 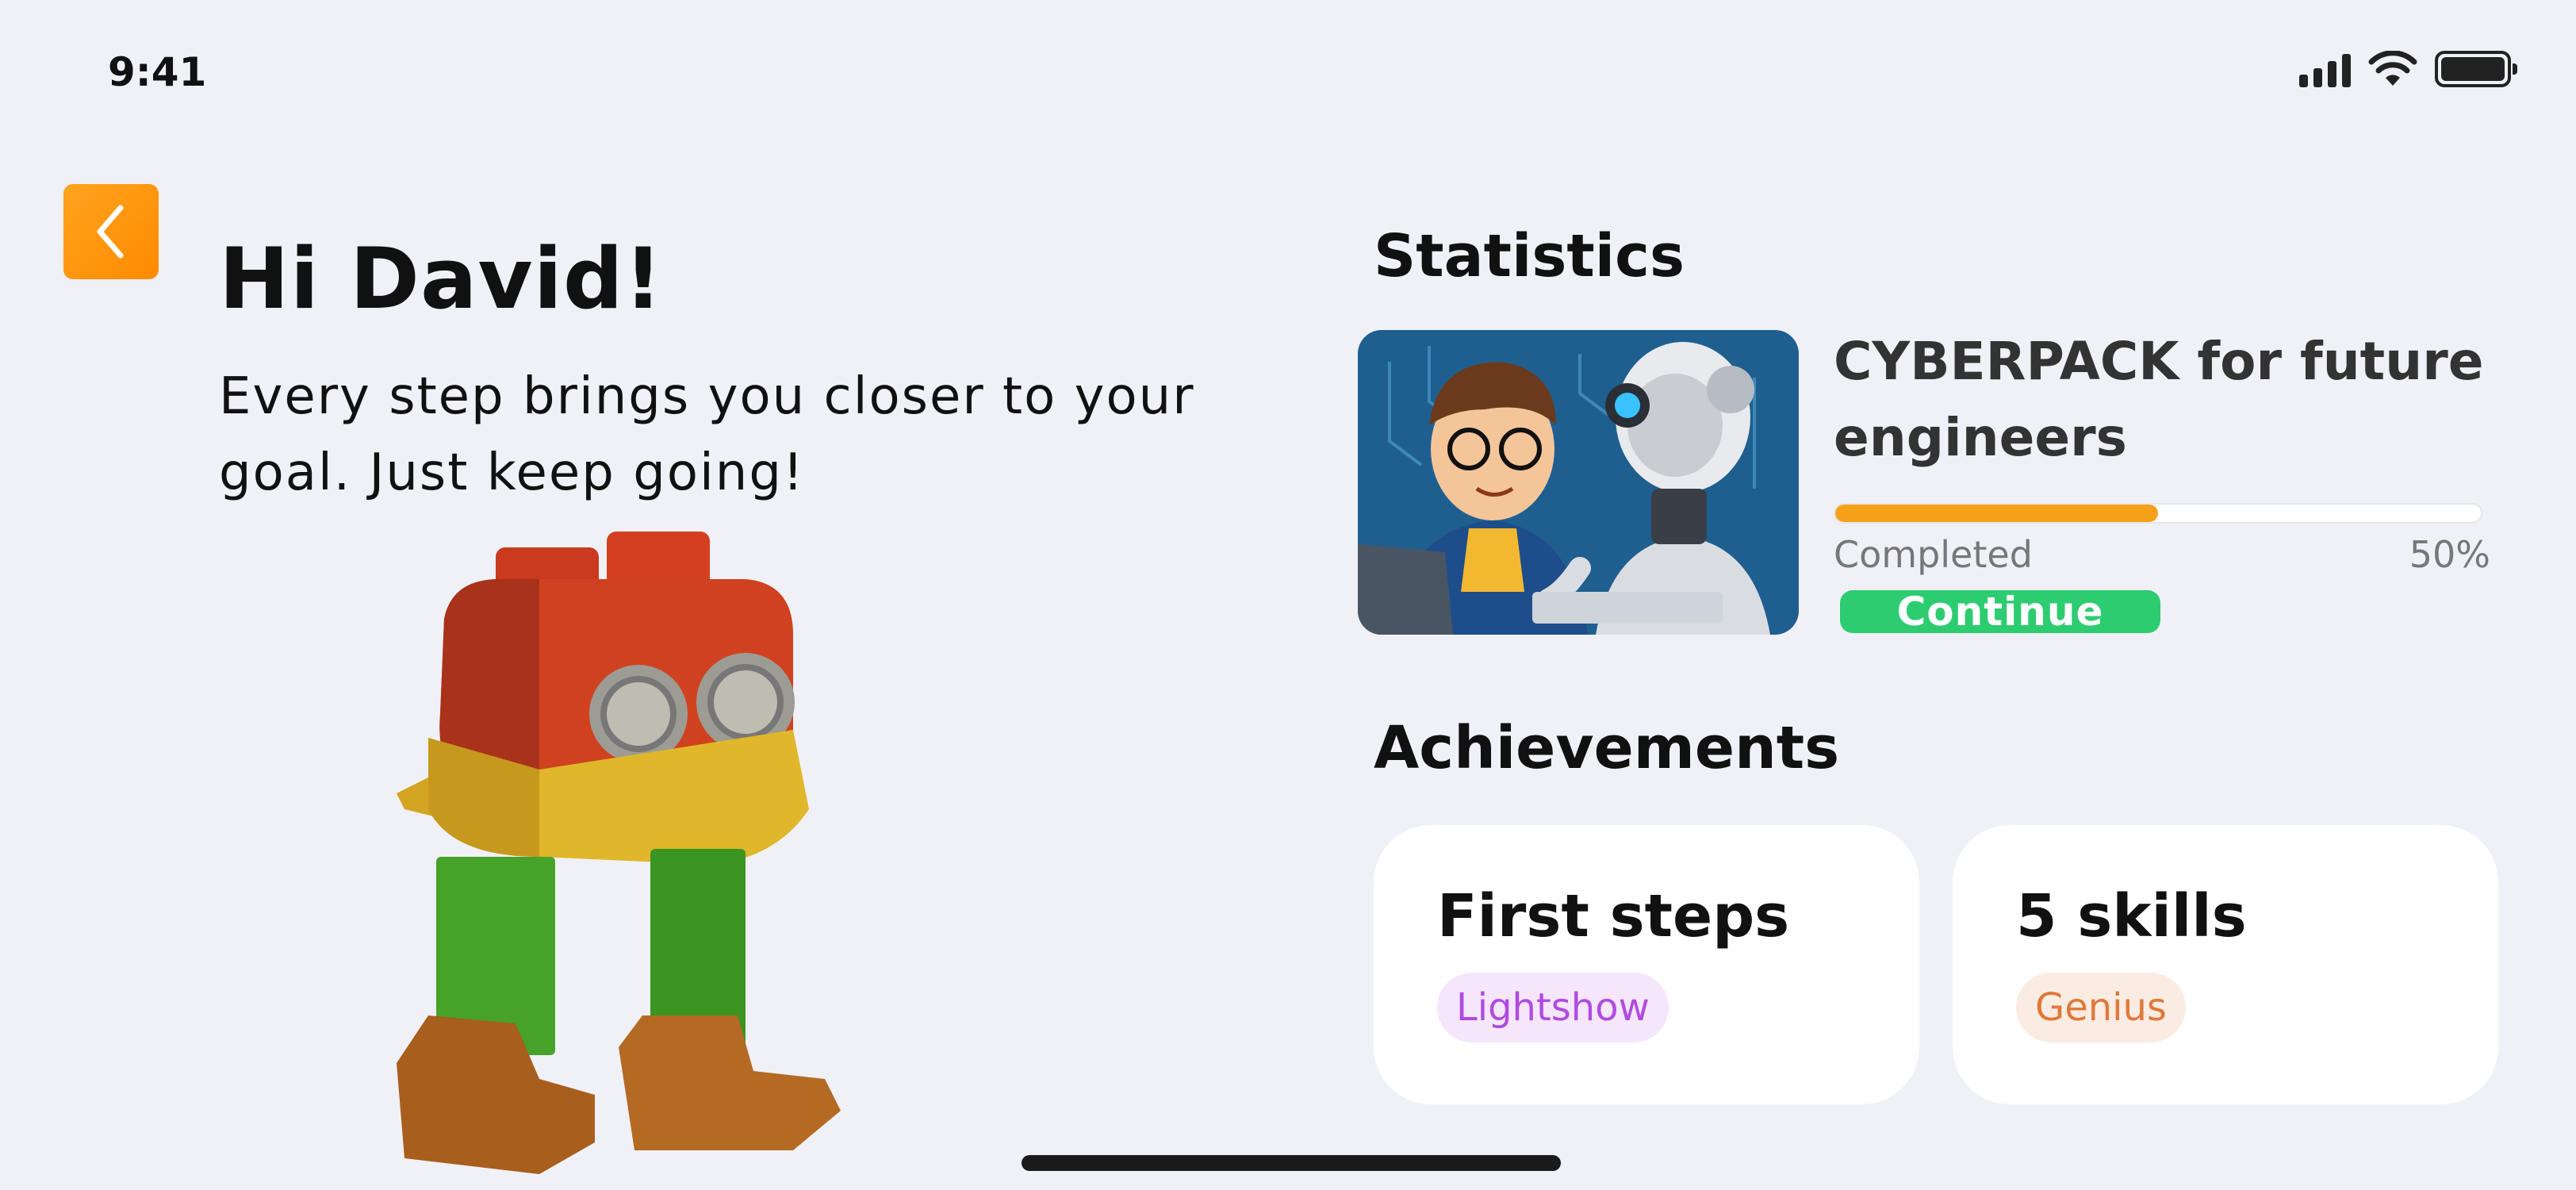 What do you see at coordinates (1529, 256) in the screenshot?
I see `statistics-title: Statistics` at bounding box center [1529, 256].